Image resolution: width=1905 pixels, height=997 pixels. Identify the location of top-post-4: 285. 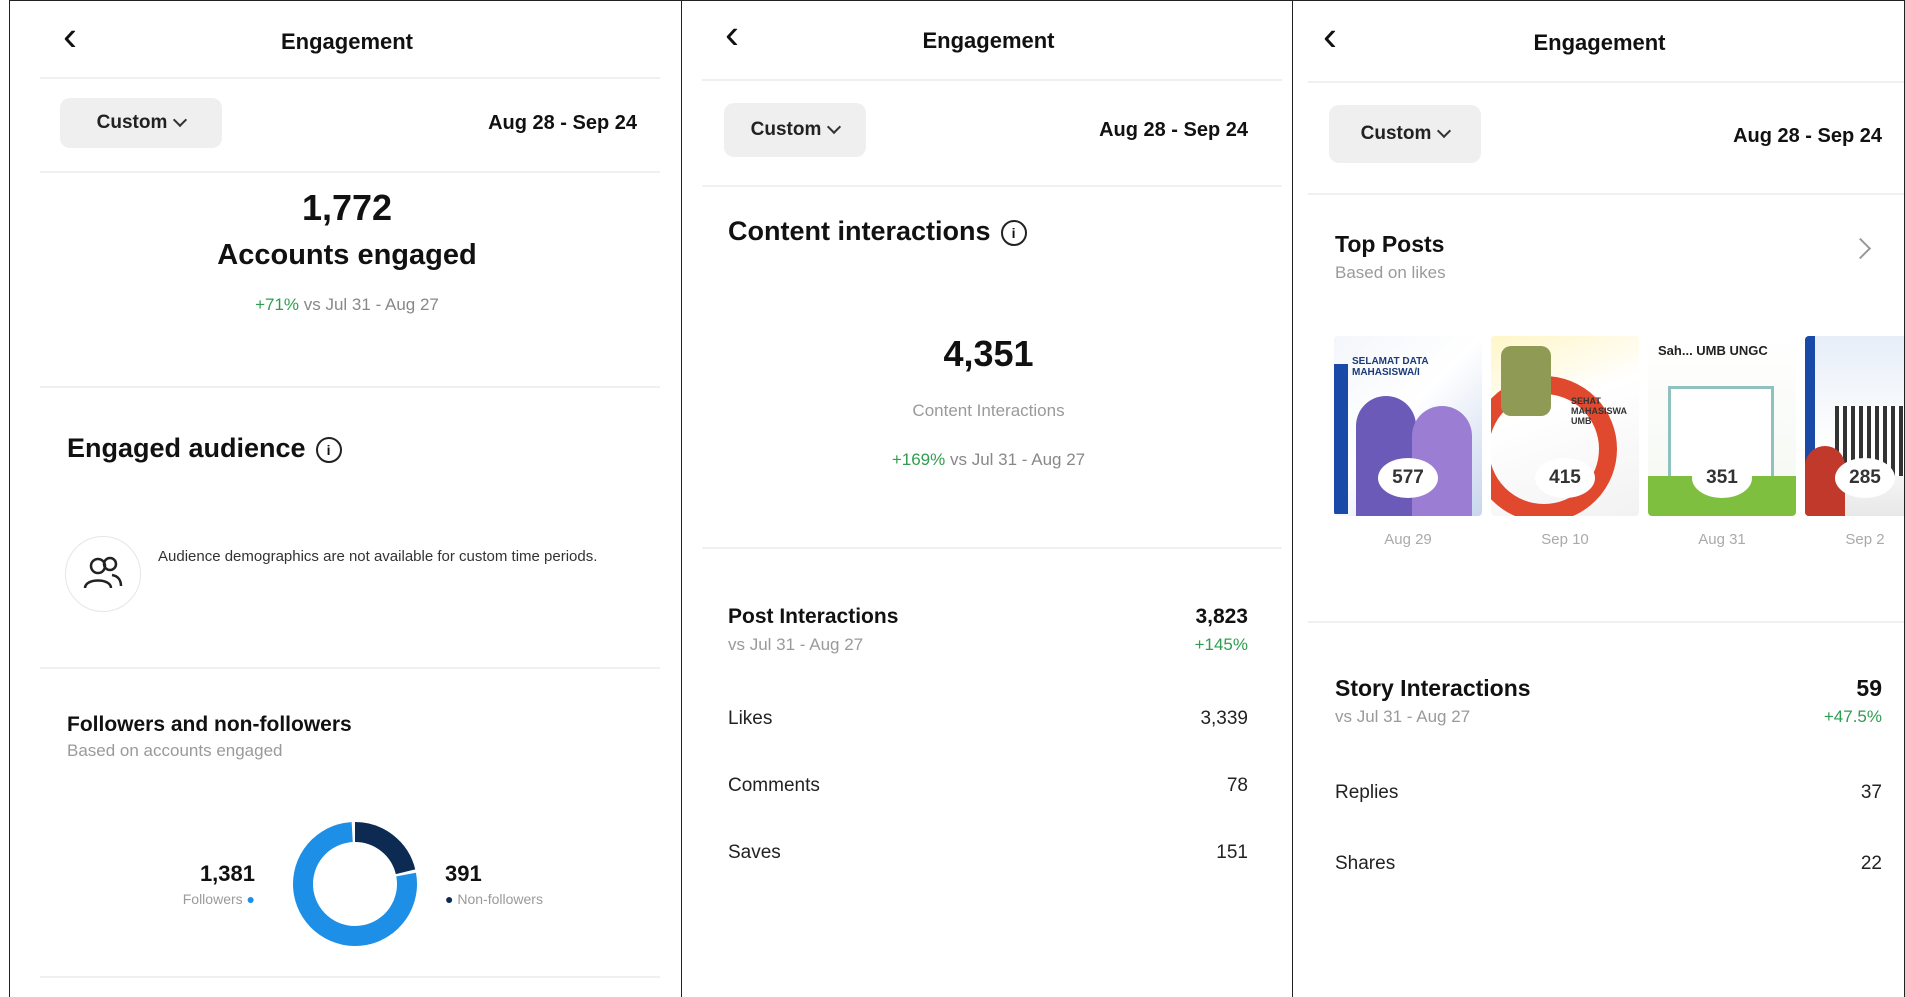
(1854, 426).